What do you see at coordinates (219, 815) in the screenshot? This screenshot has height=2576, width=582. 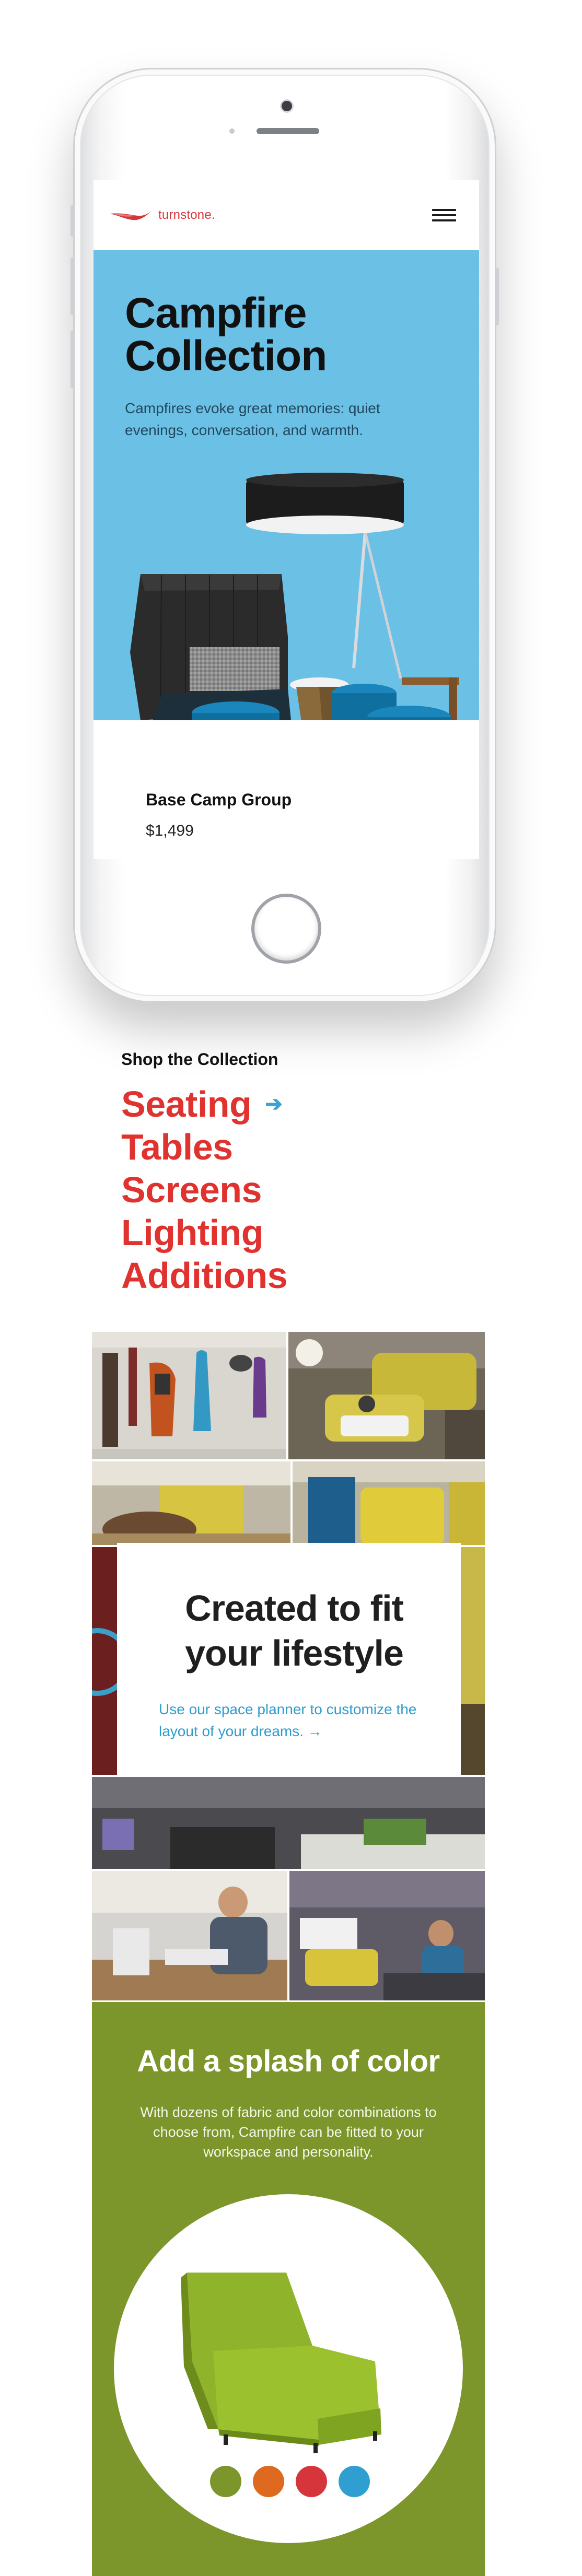 I see `product-card: Base Camp Group $1,499` at bounding box center [219, 815].